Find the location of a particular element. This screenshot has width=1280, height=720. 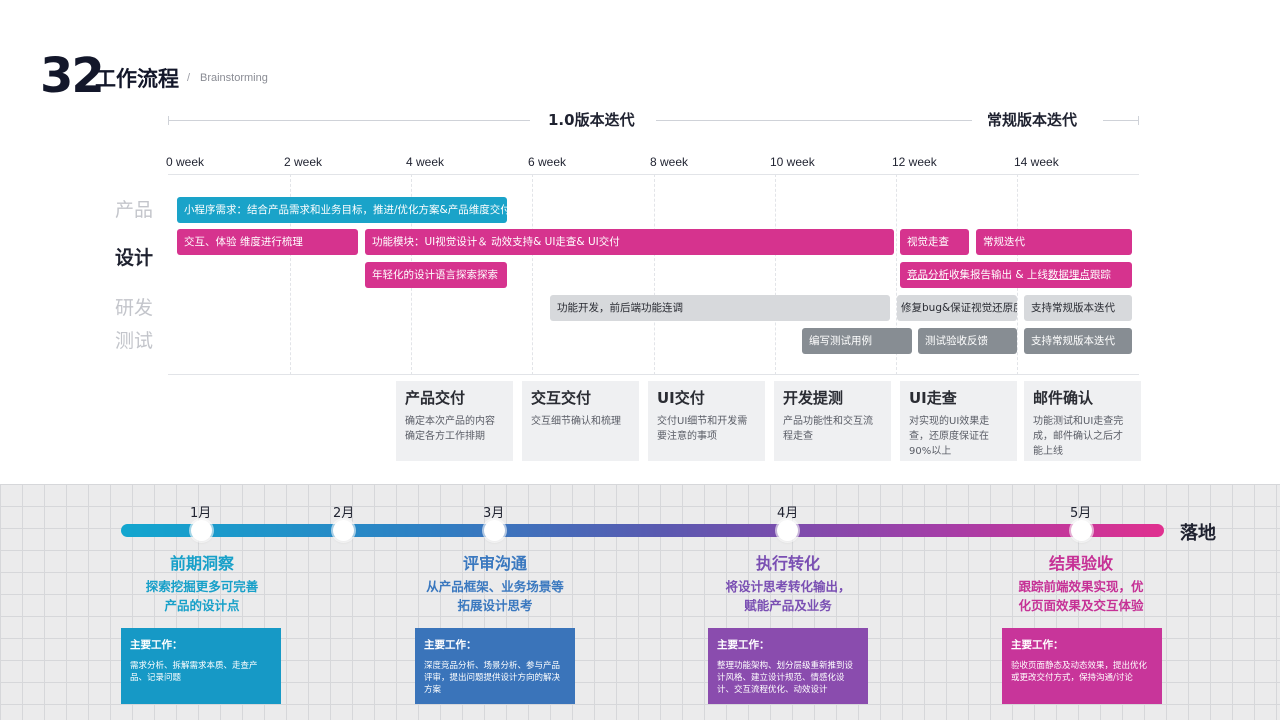

gantt-bar: 视觉走查 is located at coordinates (934, 242).